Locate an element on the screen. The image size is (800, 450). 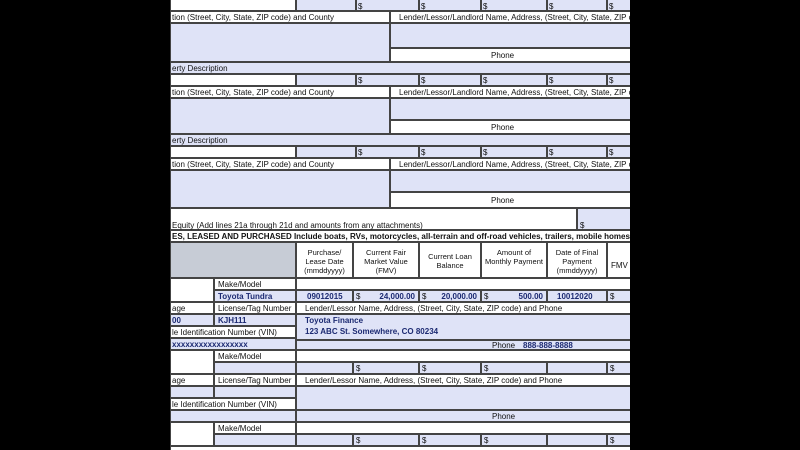
phone-cell: Phone is located at coordinates (510, 127).